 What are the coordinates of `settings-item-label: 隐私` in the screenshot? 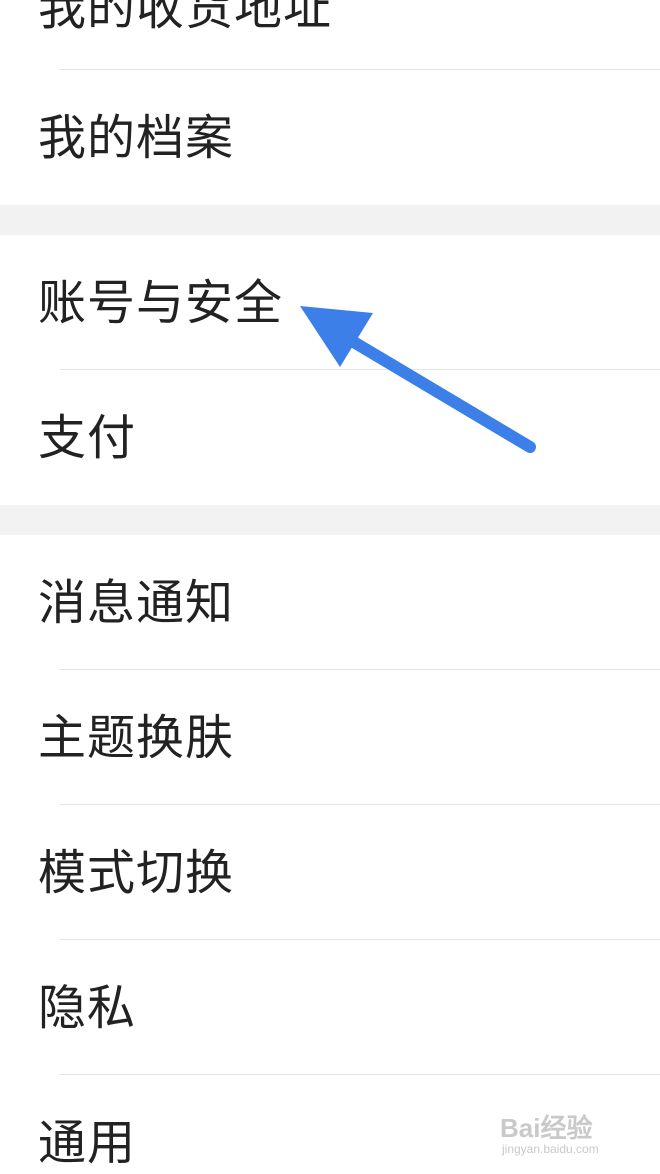 It's located at (87, 1008).